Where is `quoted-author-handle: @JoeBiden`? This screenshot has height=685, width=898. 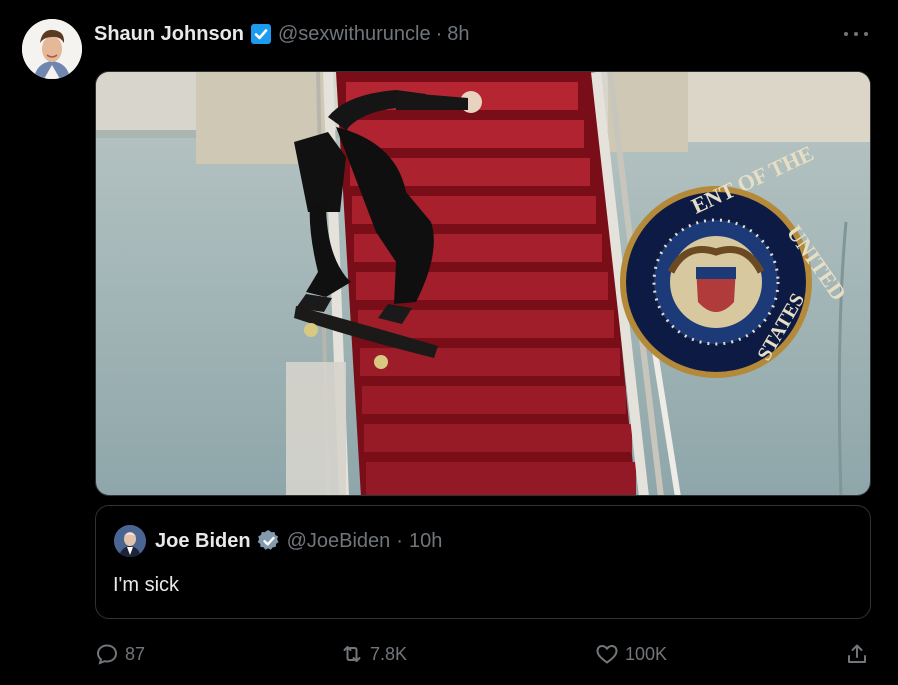 quoted-author-handle: @JoeBiden is located at coordinates (339, 541).